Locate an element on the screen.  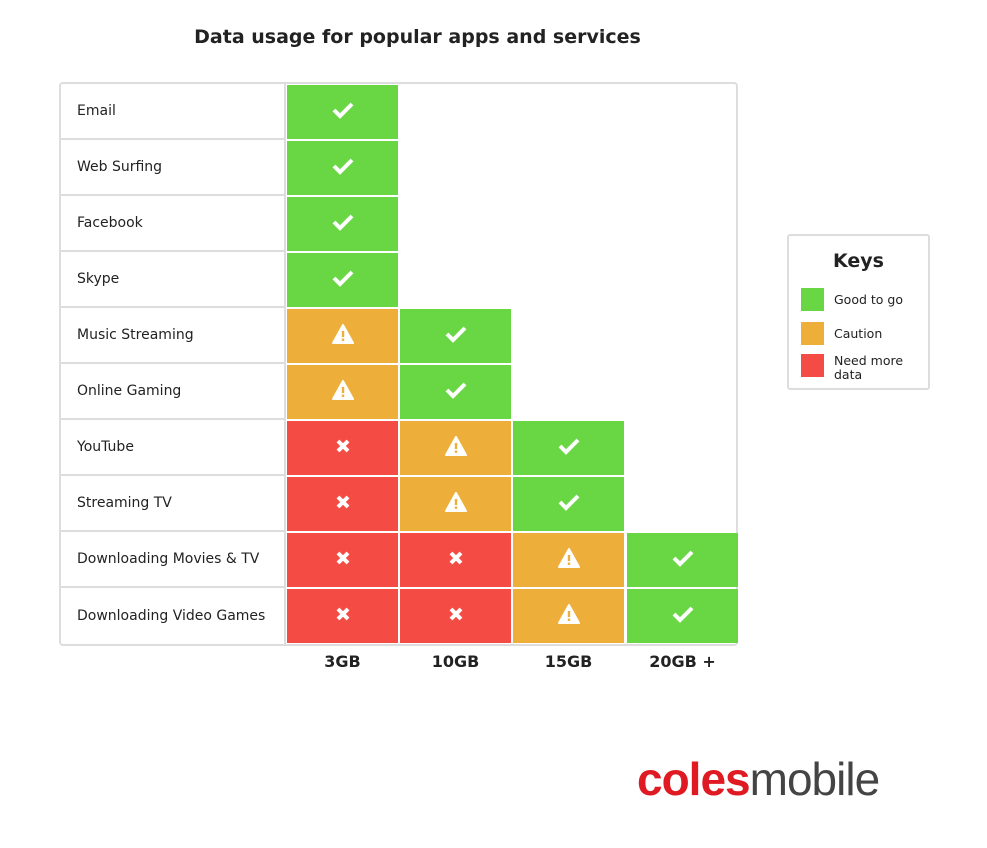
column-label: 15GB is located at coordinates (568, 661).